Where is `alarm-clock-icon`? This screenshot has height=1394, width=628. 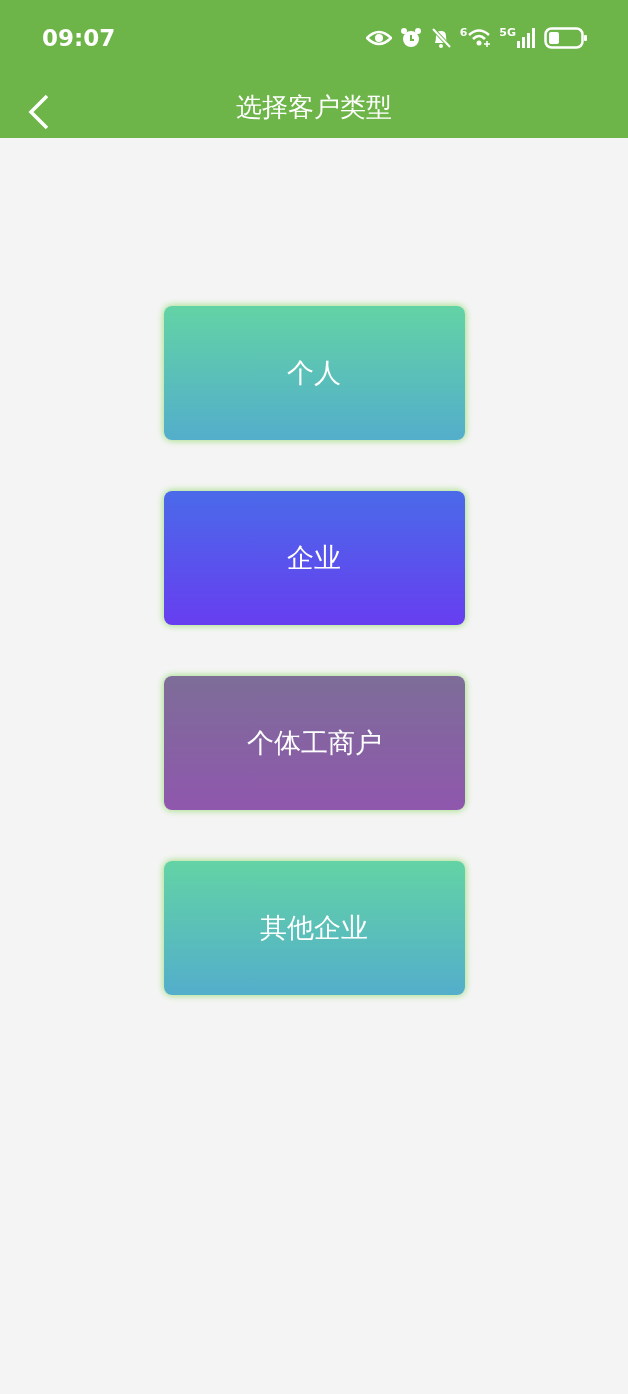 alarm-clock-icon is located at coordinates (410, 38).